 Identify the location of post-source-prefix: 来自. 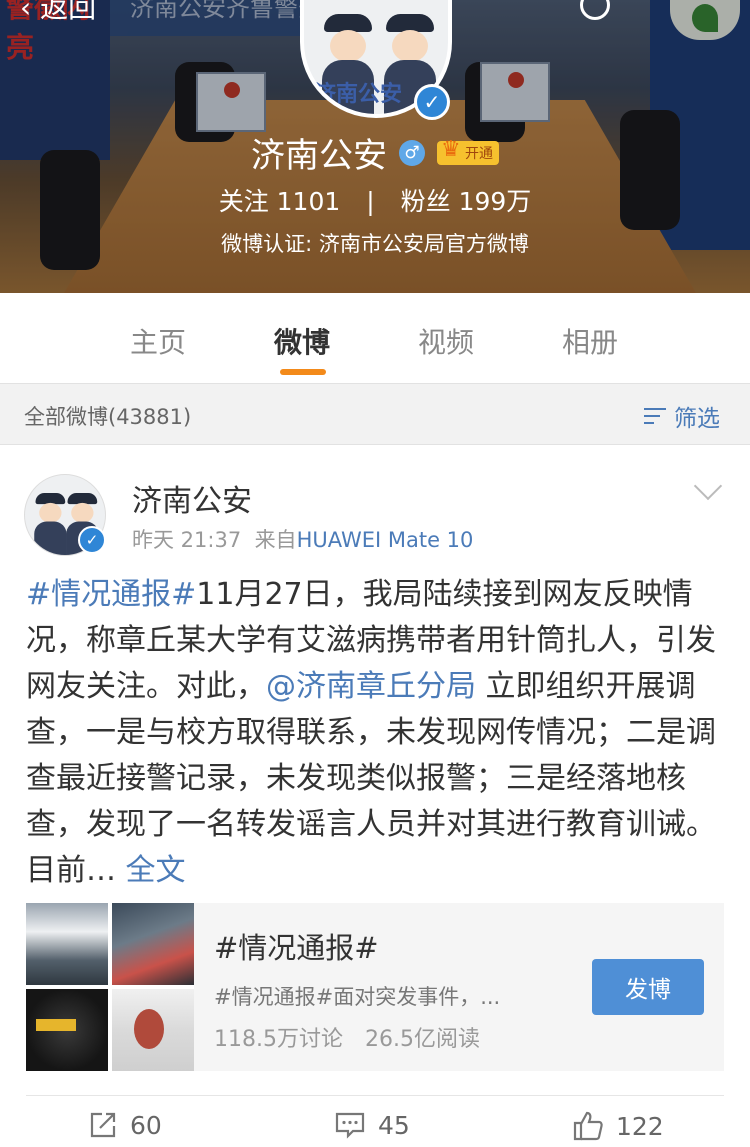
(275, 540).